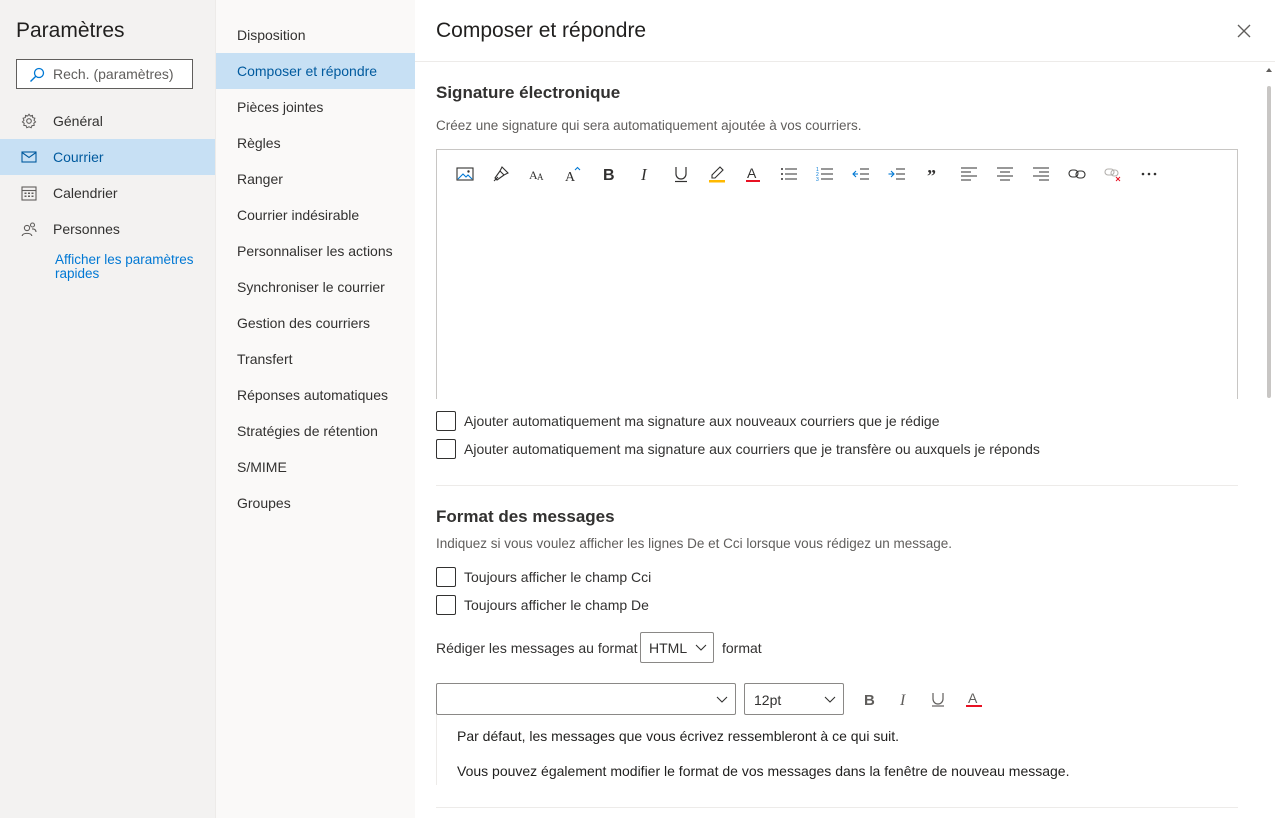 This screenshot has height=818, width=1275. Describe the element at coordinates (586, 699) in the screenshot. I see `font-name-dropdown` at that location.